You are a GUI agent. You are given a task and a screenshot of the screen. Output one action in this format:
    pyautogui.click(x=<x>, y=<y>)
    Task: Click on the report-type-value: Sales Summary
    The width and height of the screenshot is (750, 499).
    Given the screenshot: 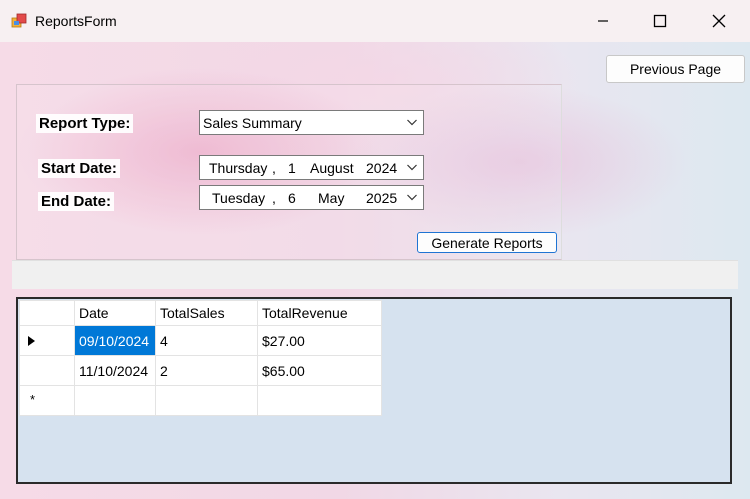 What is the action you would take?
    pyautogui.click(x=252, y=123)
    